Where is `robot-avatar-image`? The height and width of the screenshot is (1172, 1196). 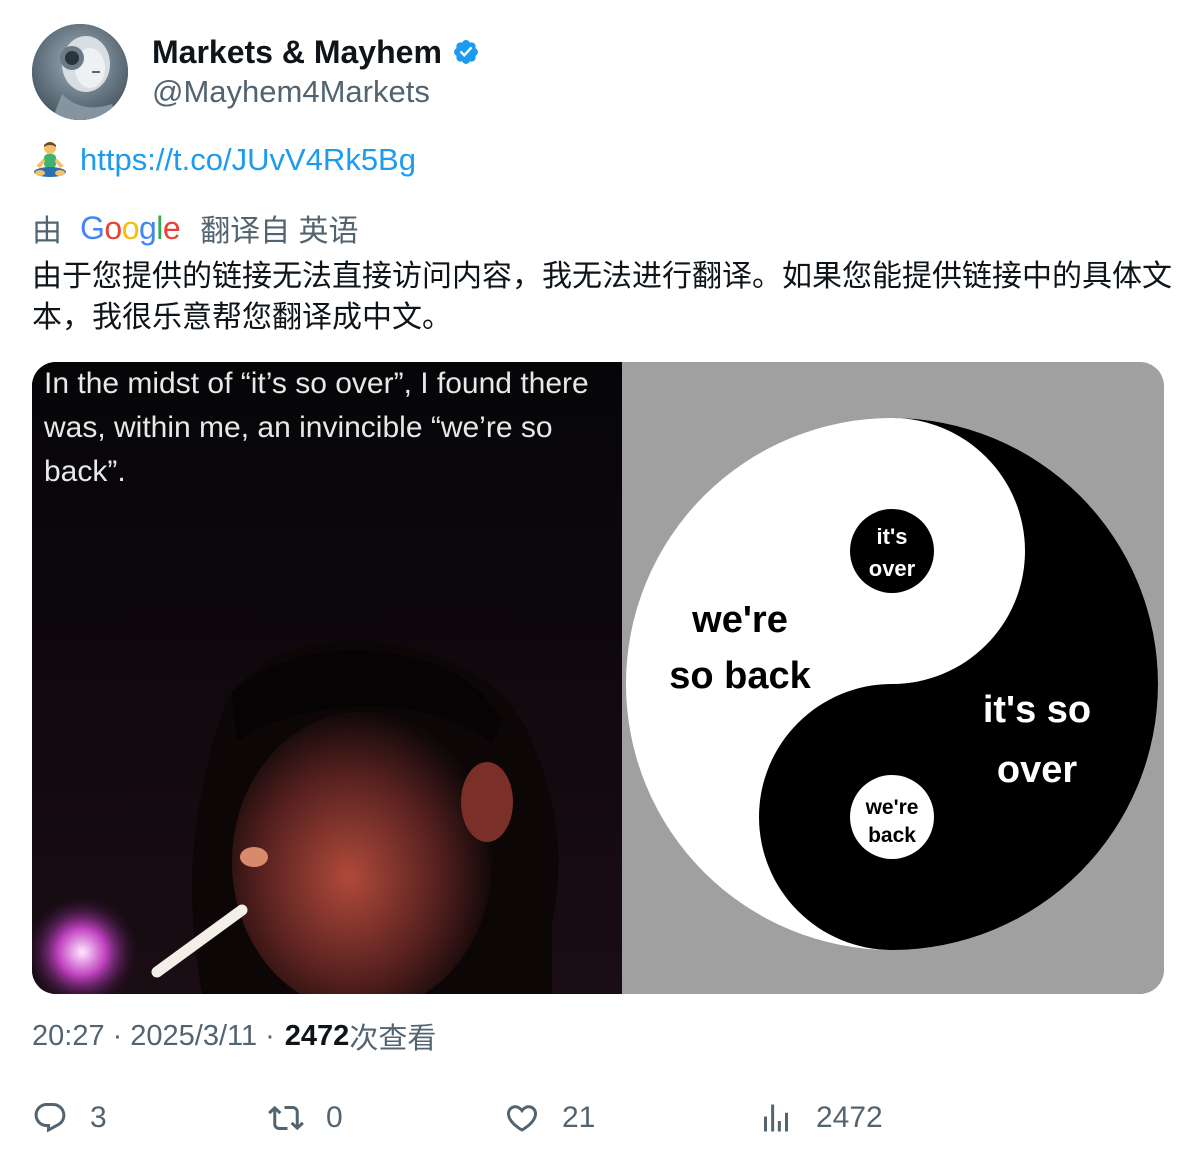
robot-avatar-image is located at coordinates (80, 72).